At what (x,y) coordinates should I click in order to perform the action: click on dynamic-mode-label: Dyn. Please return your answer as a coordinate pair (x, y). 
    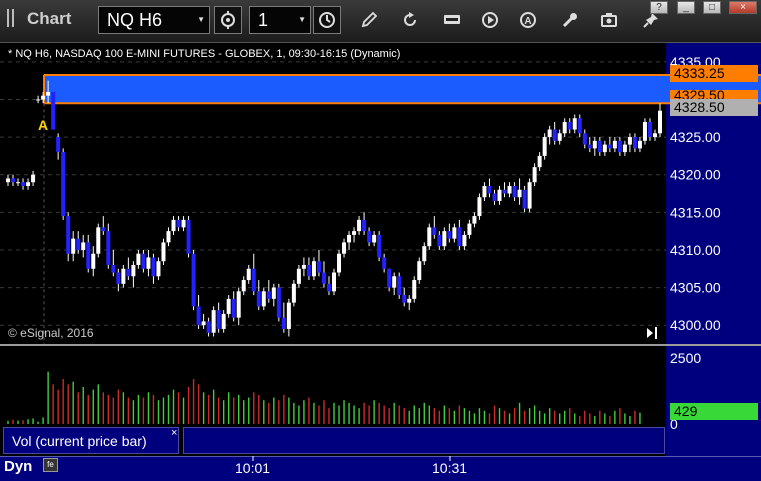
    Looking at the image, I should click on (18, 466).